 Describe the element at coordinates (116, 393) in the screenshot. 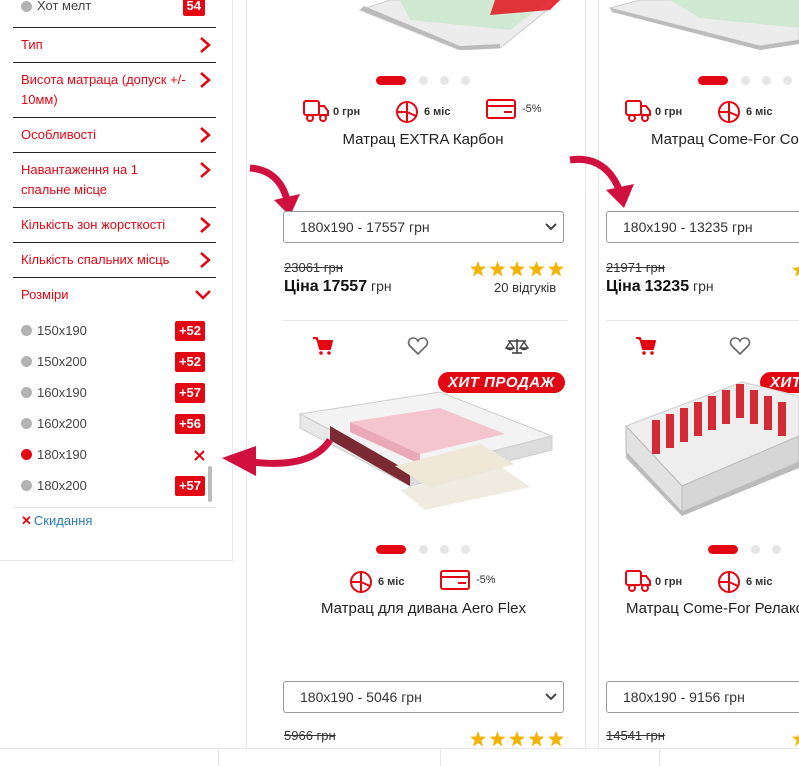

I see `size-option-160x190: 160x190 +57` at that location.